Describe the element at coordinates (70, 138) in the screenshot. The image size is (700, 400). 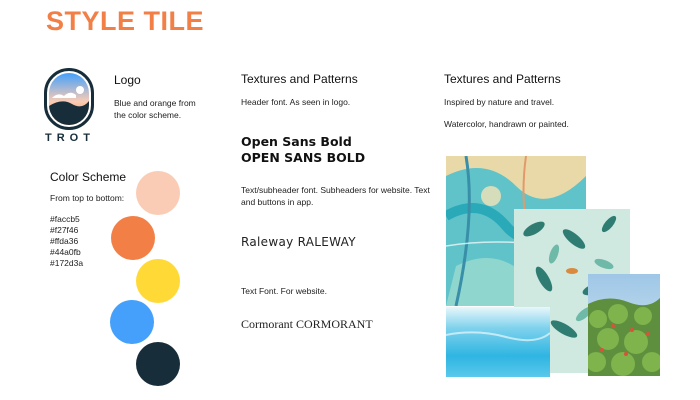
I see `logo-brand-text: TROT` at that location.